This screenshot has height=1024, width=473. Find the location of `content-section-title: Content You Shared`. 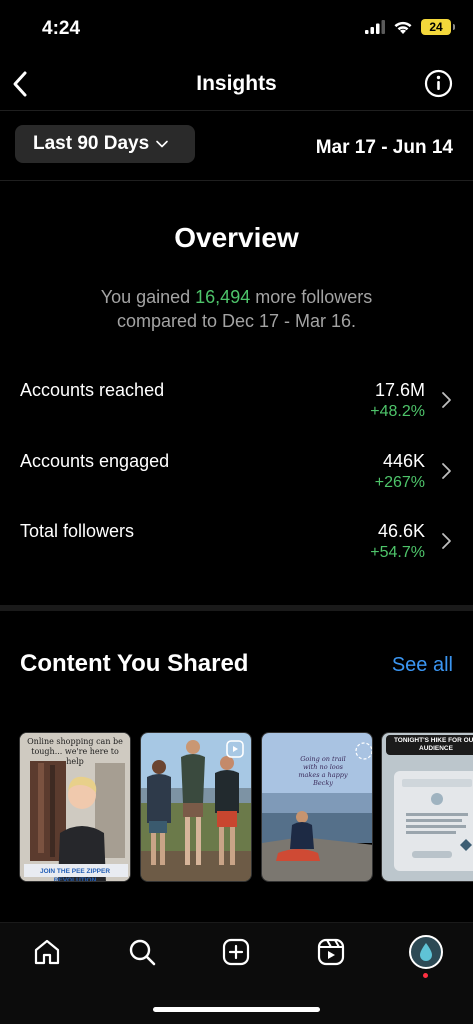

content-section-title: Content You Shared is located at coordinates (134, 663).